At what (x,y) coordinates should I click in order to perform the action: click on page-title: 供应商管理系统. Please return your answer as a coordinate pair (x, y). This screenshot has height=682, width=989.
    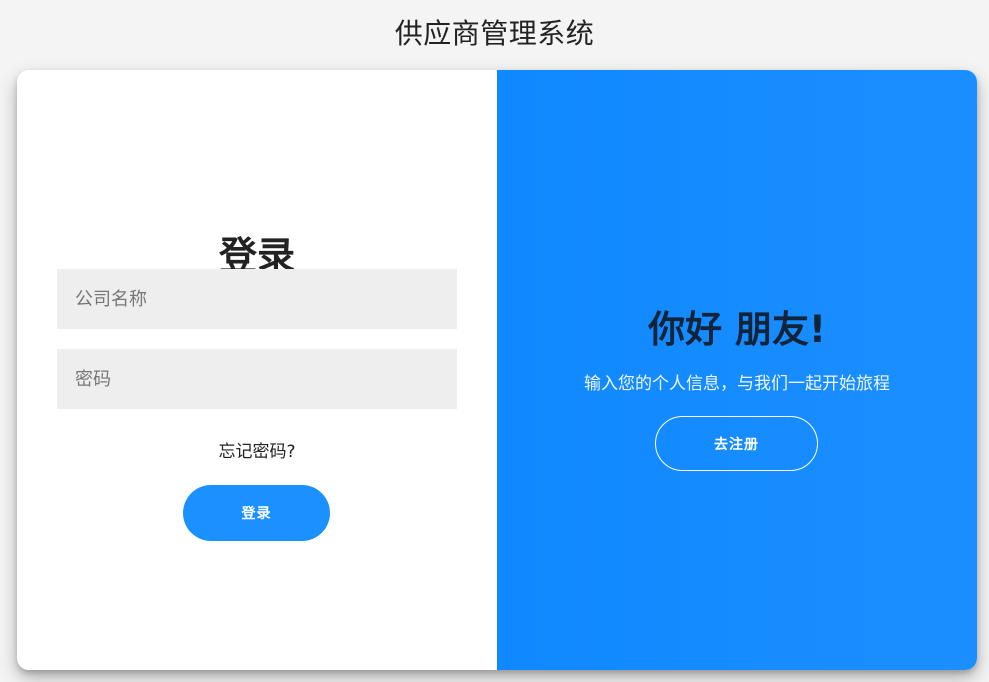
    Looking at the image, I should click on (494, 33).